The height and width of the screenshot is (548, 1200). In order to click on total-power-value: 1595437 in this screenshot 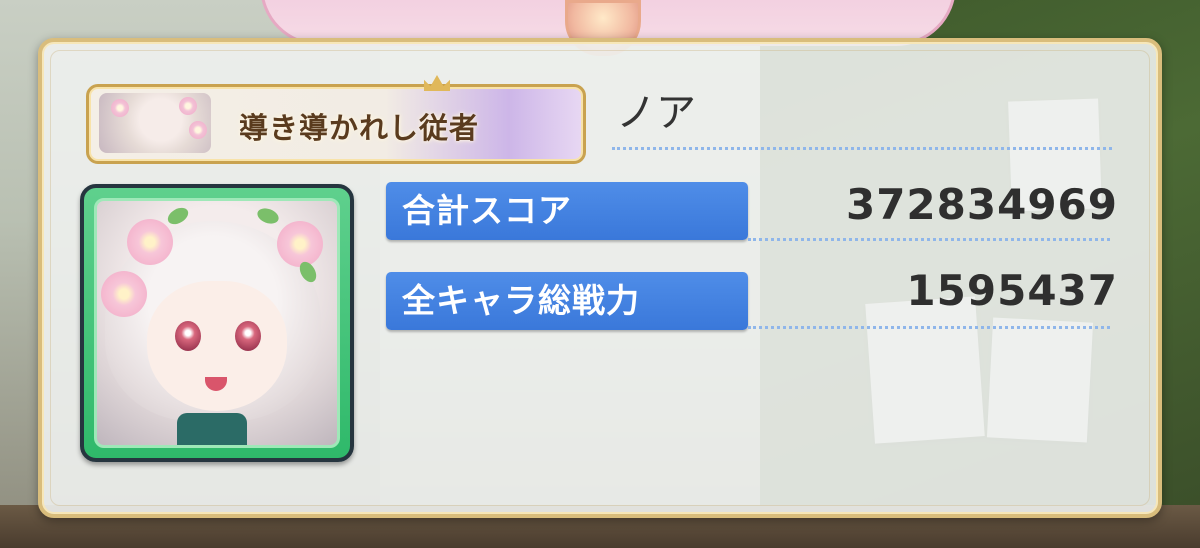, I will do `click(1012, 290)`.